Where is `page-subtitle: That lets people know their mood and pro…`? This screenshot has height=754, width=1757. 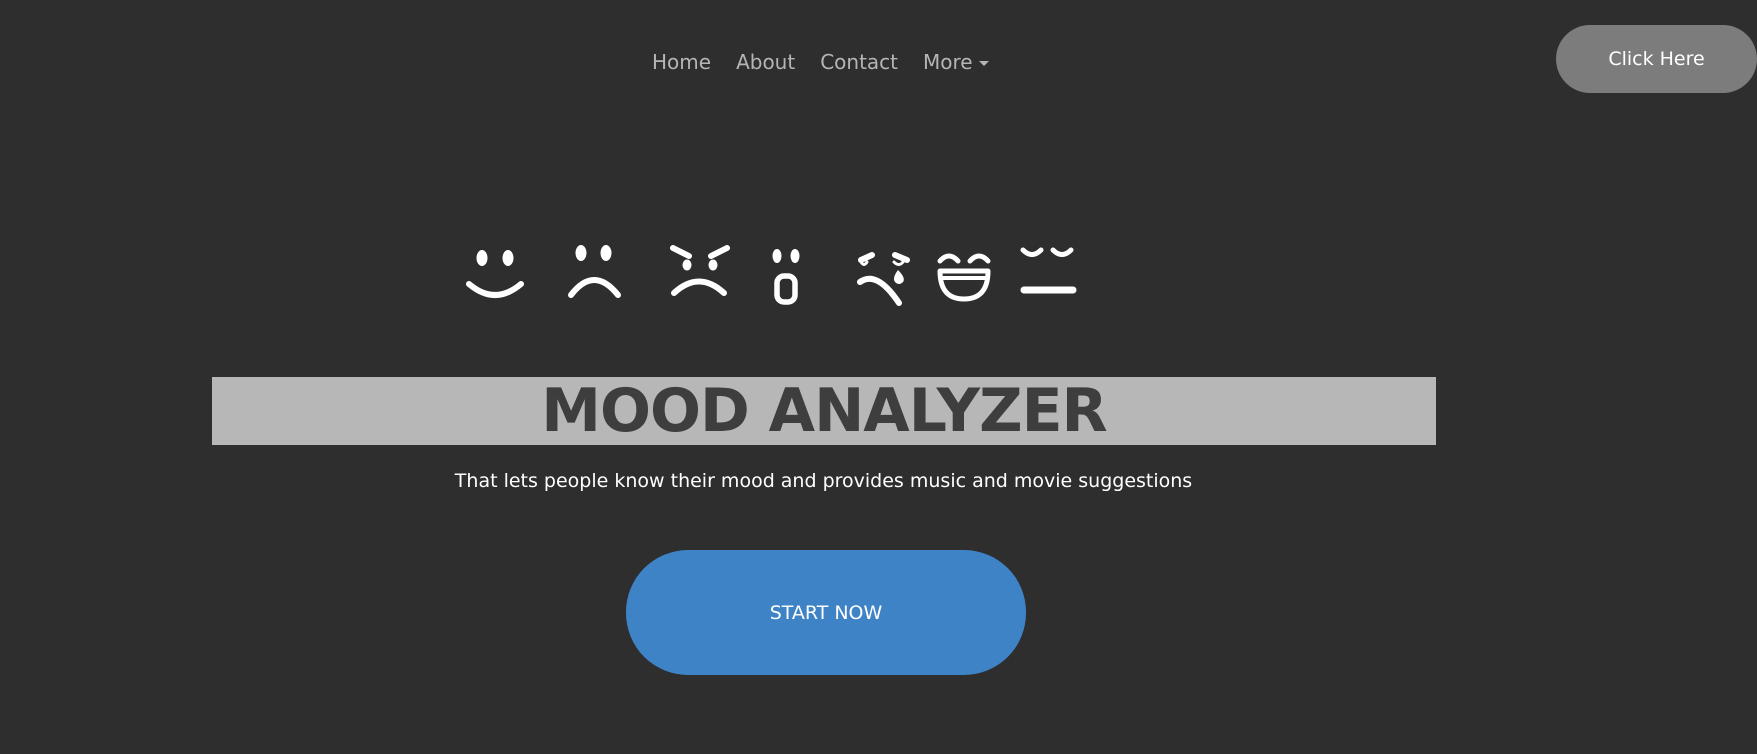
page-subtitle: That lets people know their mood and pro… is located at coordinates (823, 481).